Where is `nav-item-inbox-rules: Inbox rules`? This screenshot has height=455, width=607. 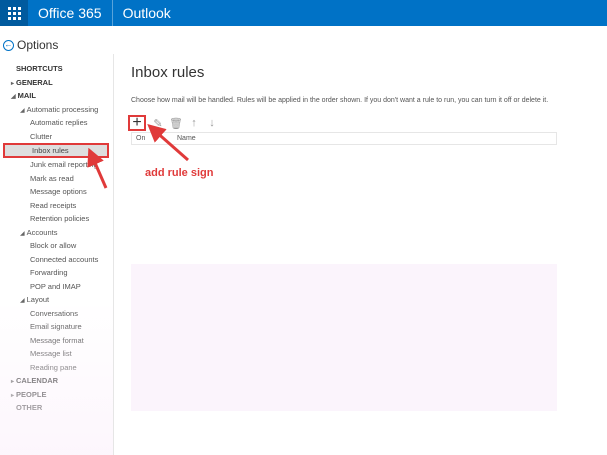
nav-item-inbox-rules: Inbox rules is located at coordinates (56, 150).